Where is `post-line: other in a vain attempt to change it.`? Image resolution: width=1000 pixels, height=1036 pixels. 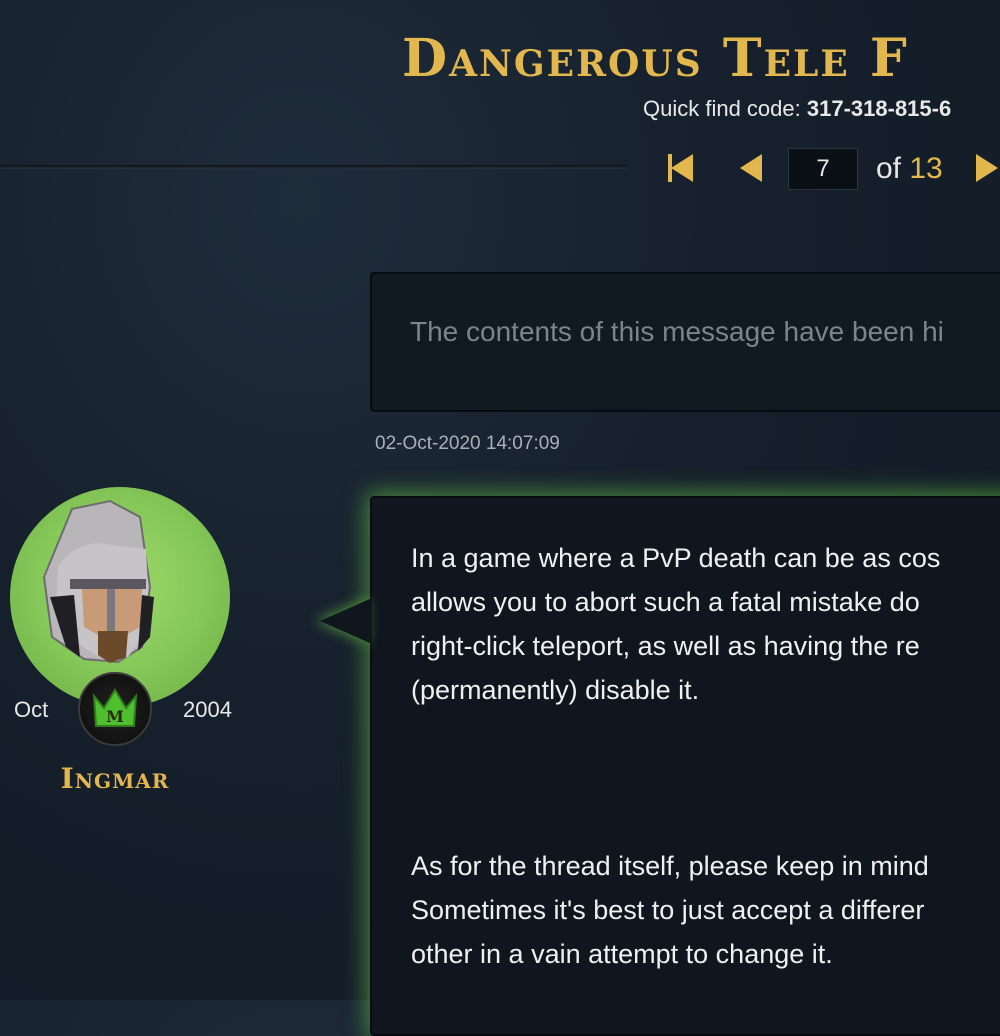
post-line: other in a vain attempt to change it. is located at coordinates (622, 954).